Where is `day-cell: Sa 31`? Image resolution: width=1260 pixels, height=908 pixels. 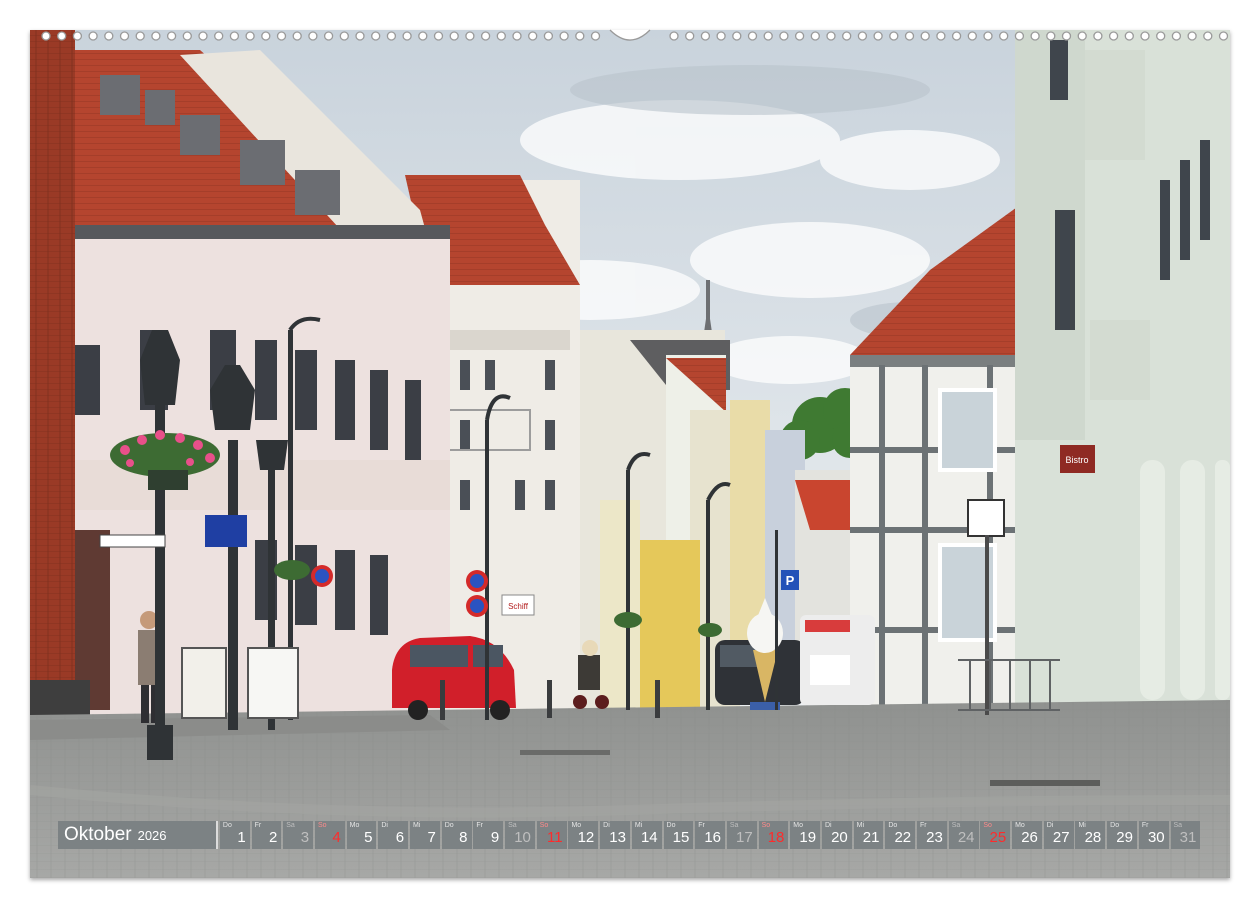
day-cell: Sa 31 is located at coordinates (1185, 835).